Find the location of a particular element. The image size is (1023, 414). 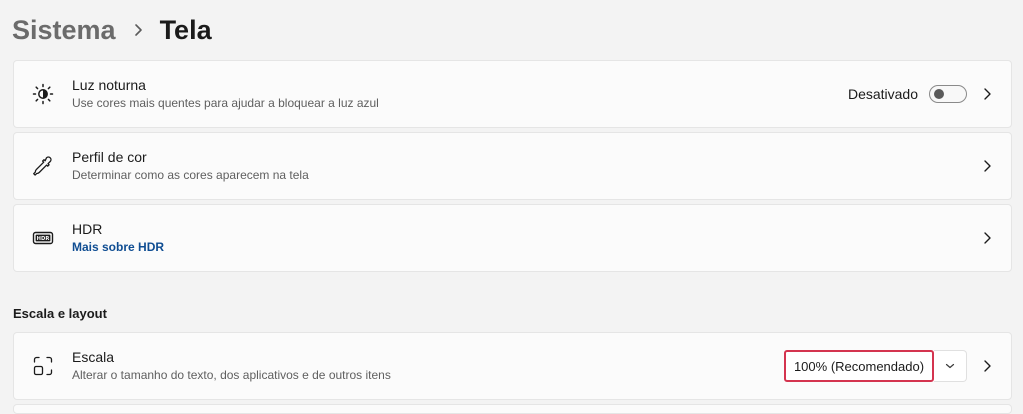

next-card-edge is located at coordinates (512, 409).